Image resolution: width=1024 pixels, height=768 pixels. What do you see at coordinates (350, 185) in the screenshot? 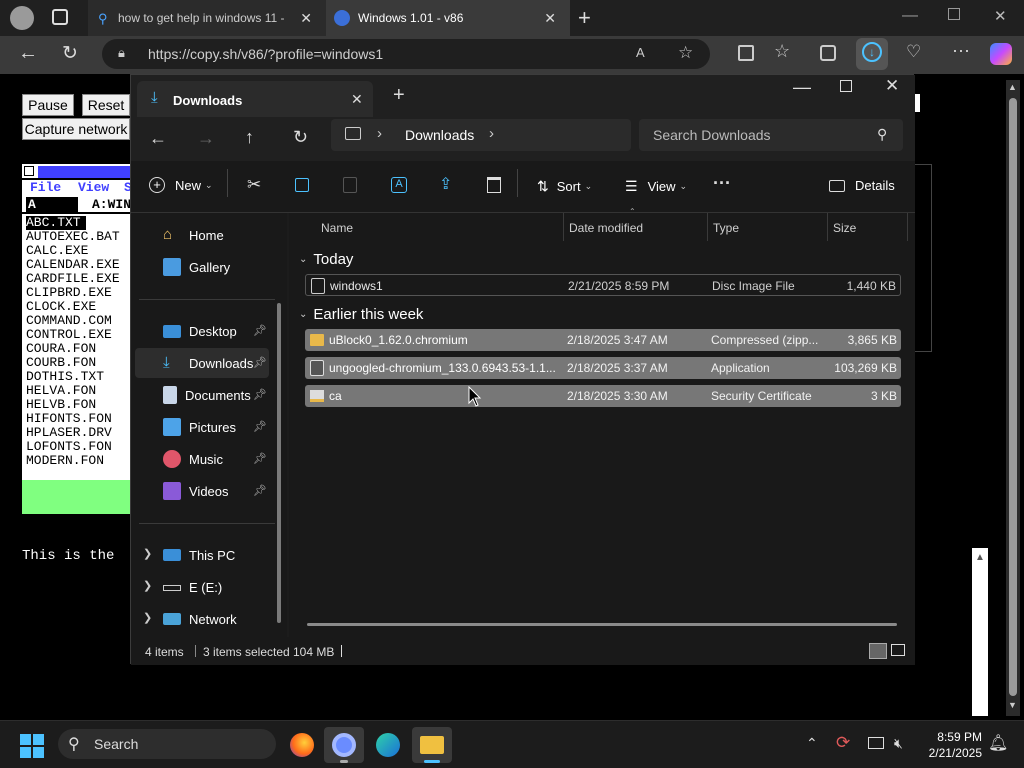
I see `paste-icon` at bounding box center [350, 185].